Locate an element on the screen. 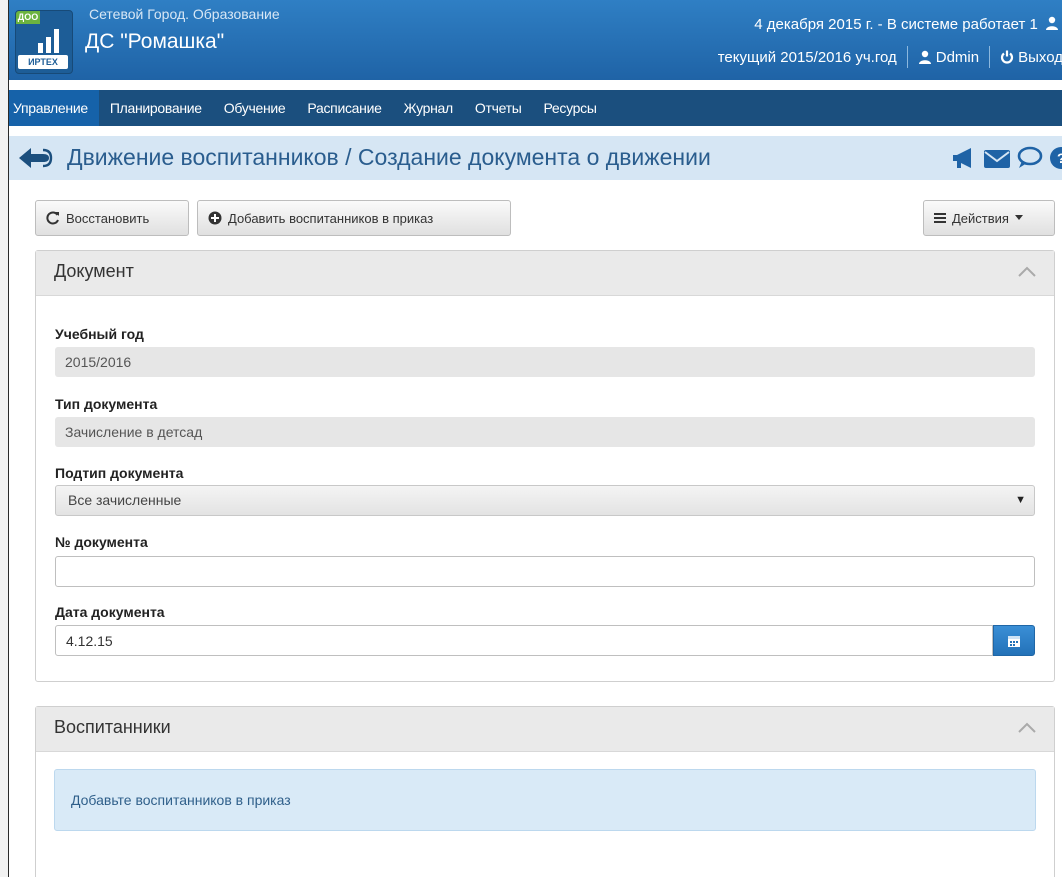  add-students-label: Добавить воспитанников в приказ is located at coordinates (331, 218).